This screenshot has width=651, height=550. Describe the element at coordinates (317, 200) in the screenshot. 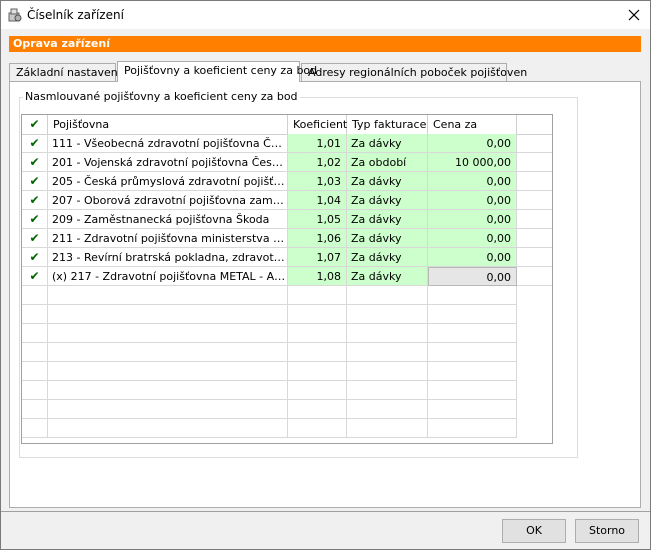

I see `coefficient-cell: 1,04` at that location.